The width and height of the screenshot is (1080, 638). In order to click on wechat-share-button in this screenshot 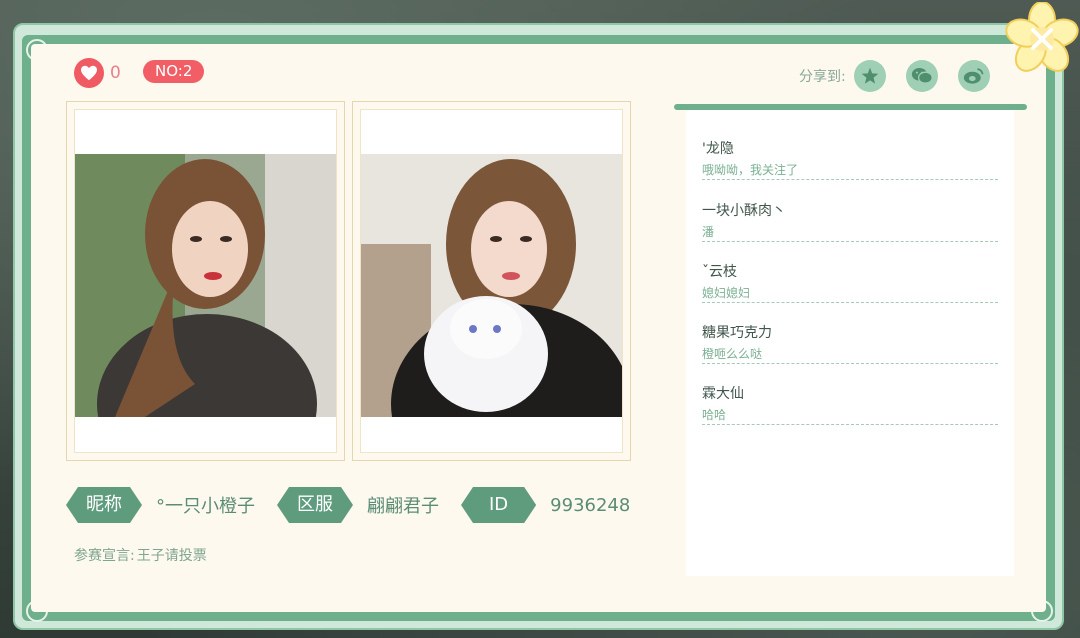, I will do `click(921, 76)`.